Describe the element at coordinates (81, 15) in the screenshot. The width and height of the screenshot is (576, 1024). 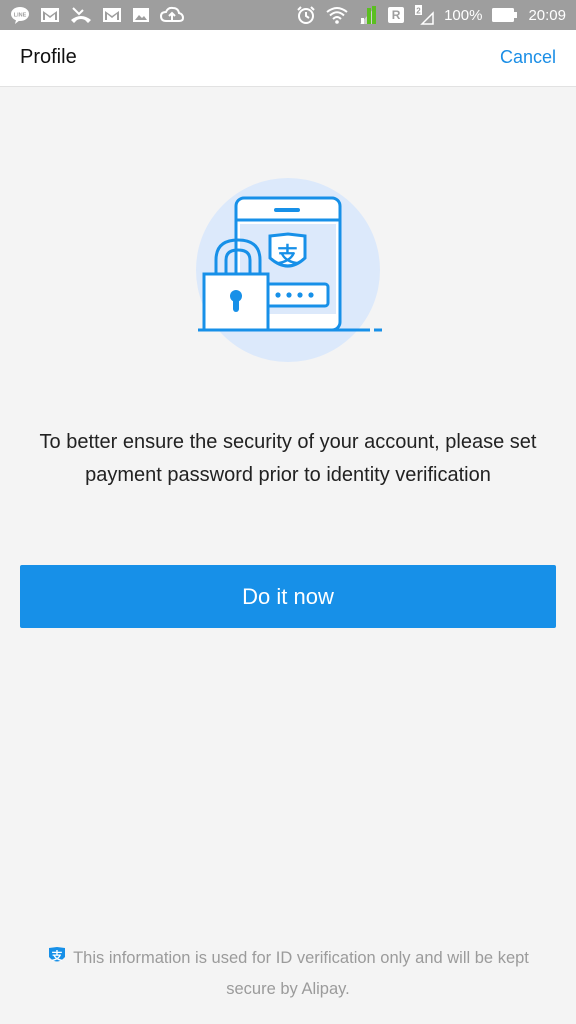
I see `missed-call-icon` at that location.